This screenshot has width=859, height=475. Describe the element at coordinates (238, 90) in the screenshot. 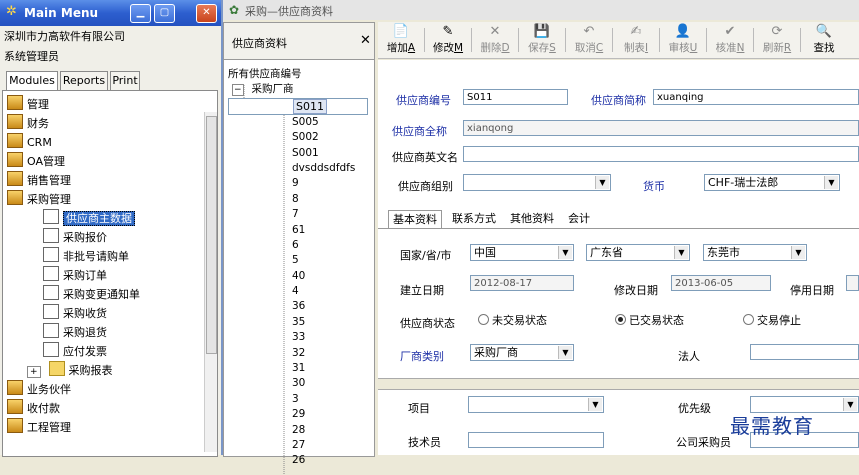

I see `collapse-icon: −` at that location.